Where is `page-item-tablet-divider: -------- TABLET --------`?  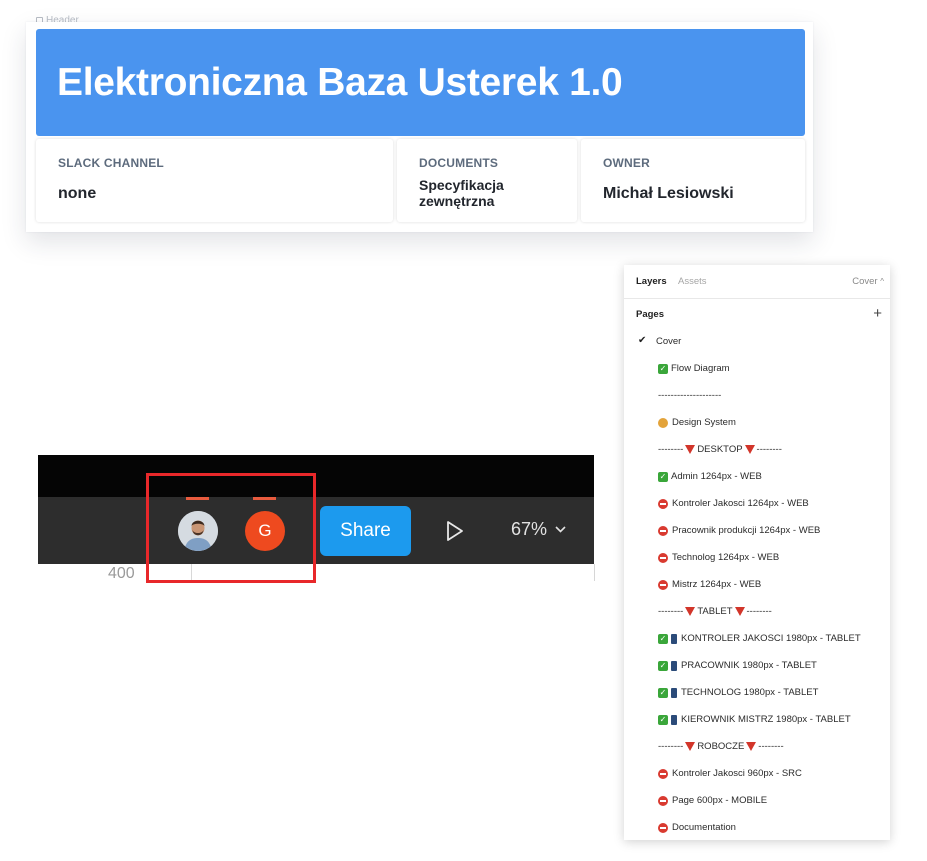
page-item-tablet-divider: -------- TABLET -------- is located at coordinates (757, 611).